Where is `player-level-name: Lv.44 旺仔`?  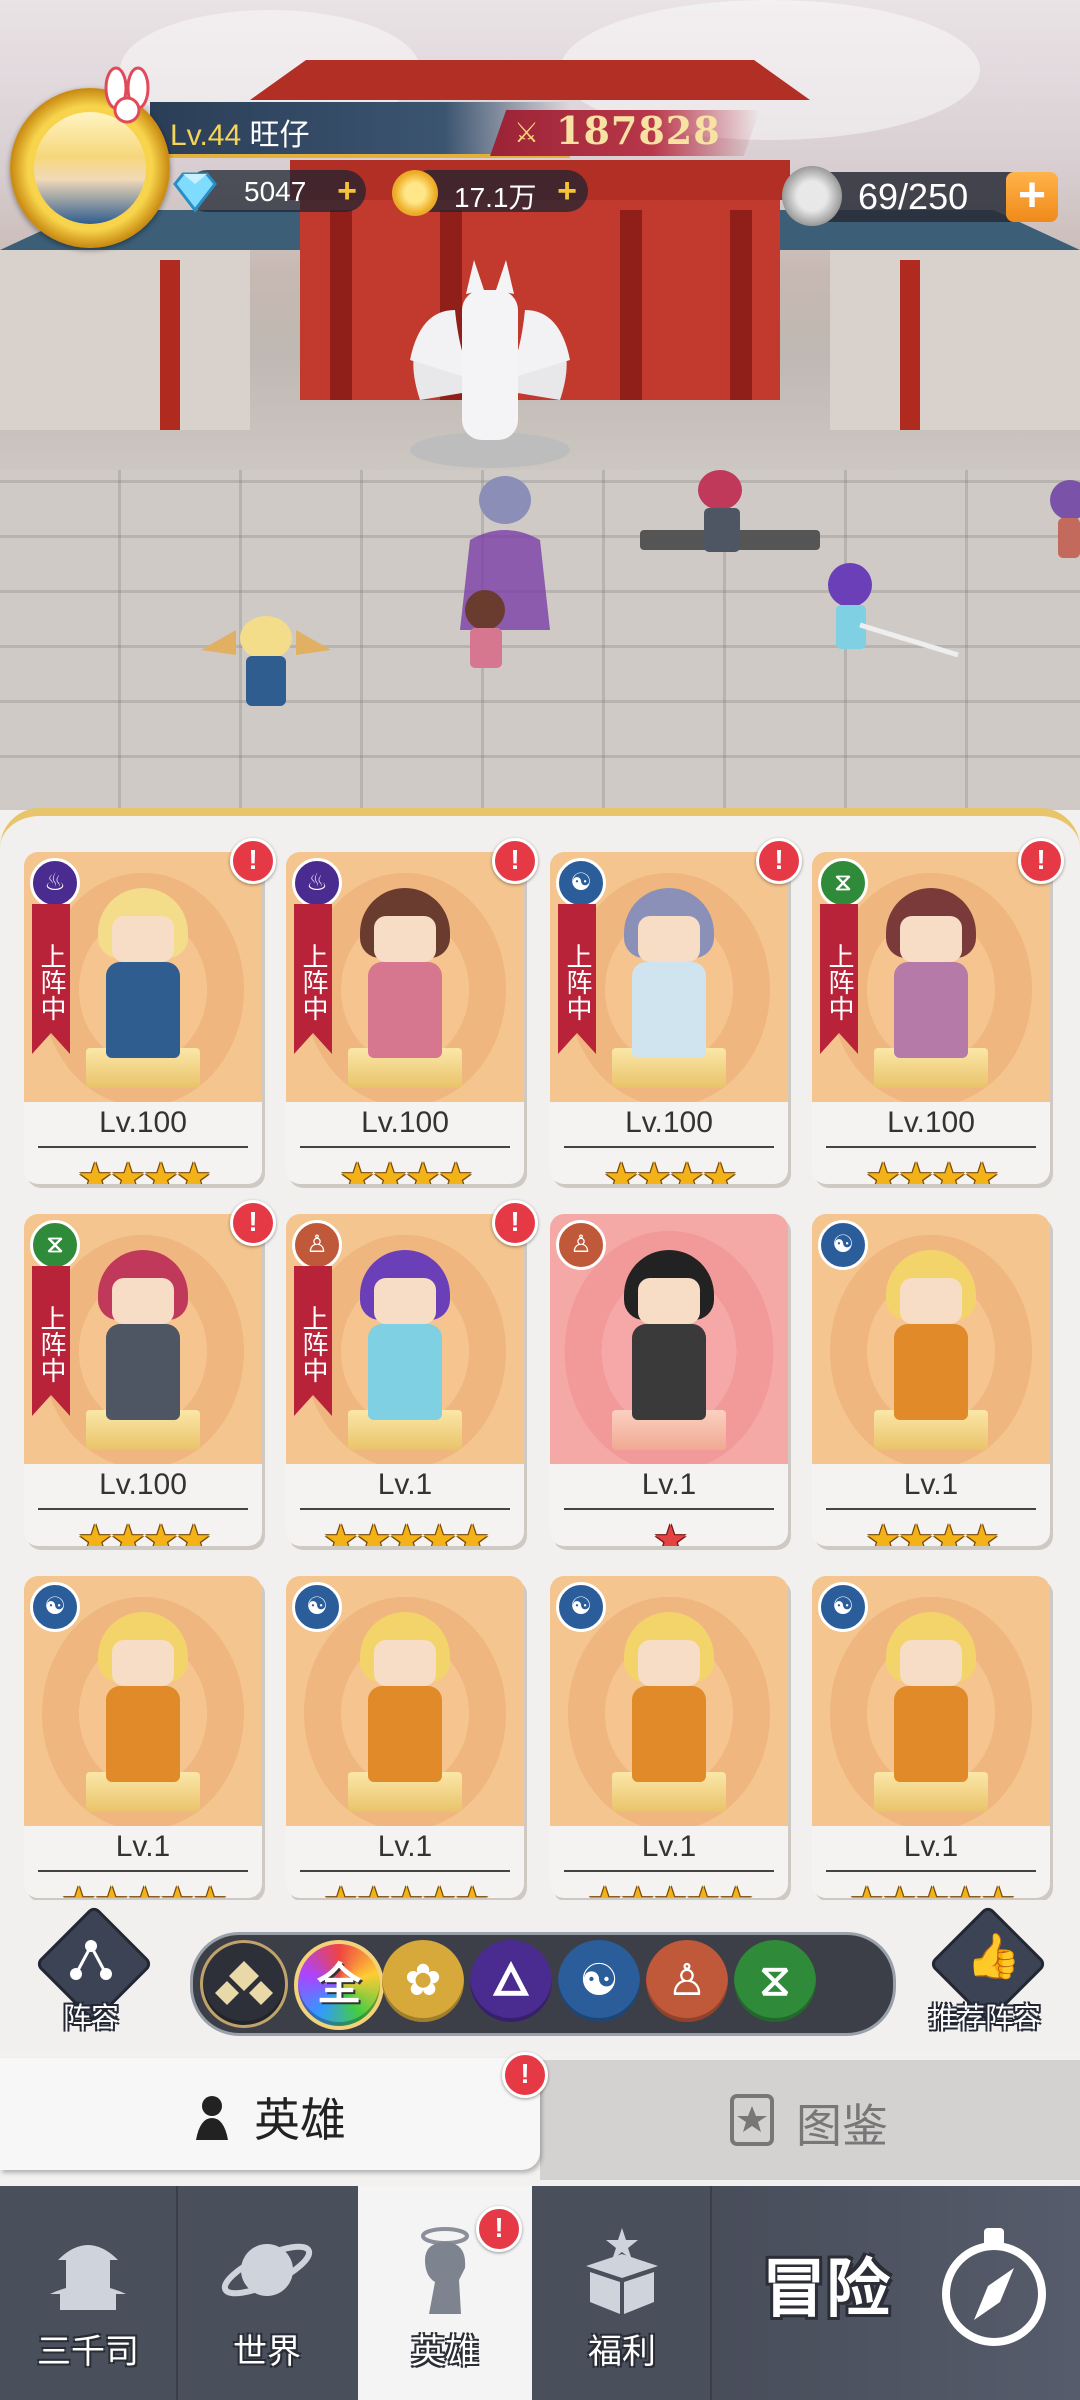
player-level-name: Lv.44 旺仔 is located at coordinates (240, 132).